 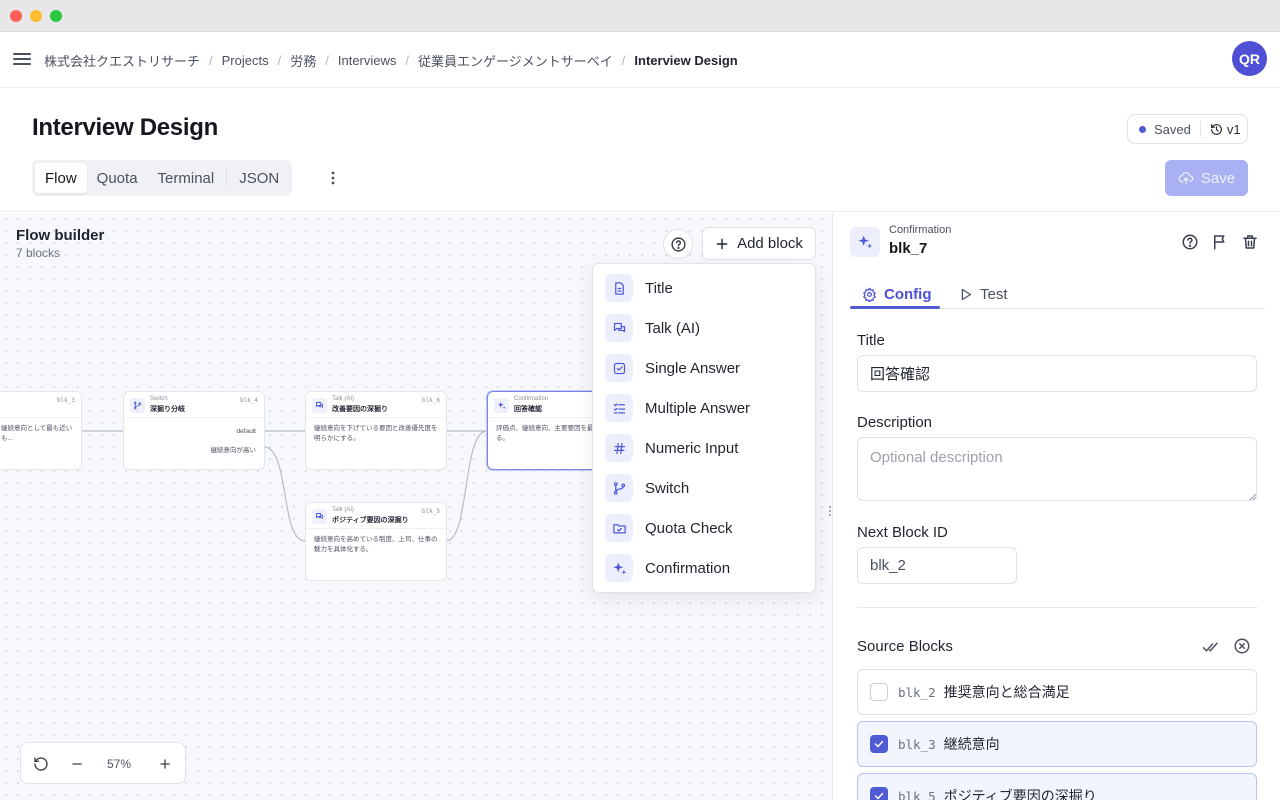 I want to click on tab-flow: Flow, so click(x=61, y=178).